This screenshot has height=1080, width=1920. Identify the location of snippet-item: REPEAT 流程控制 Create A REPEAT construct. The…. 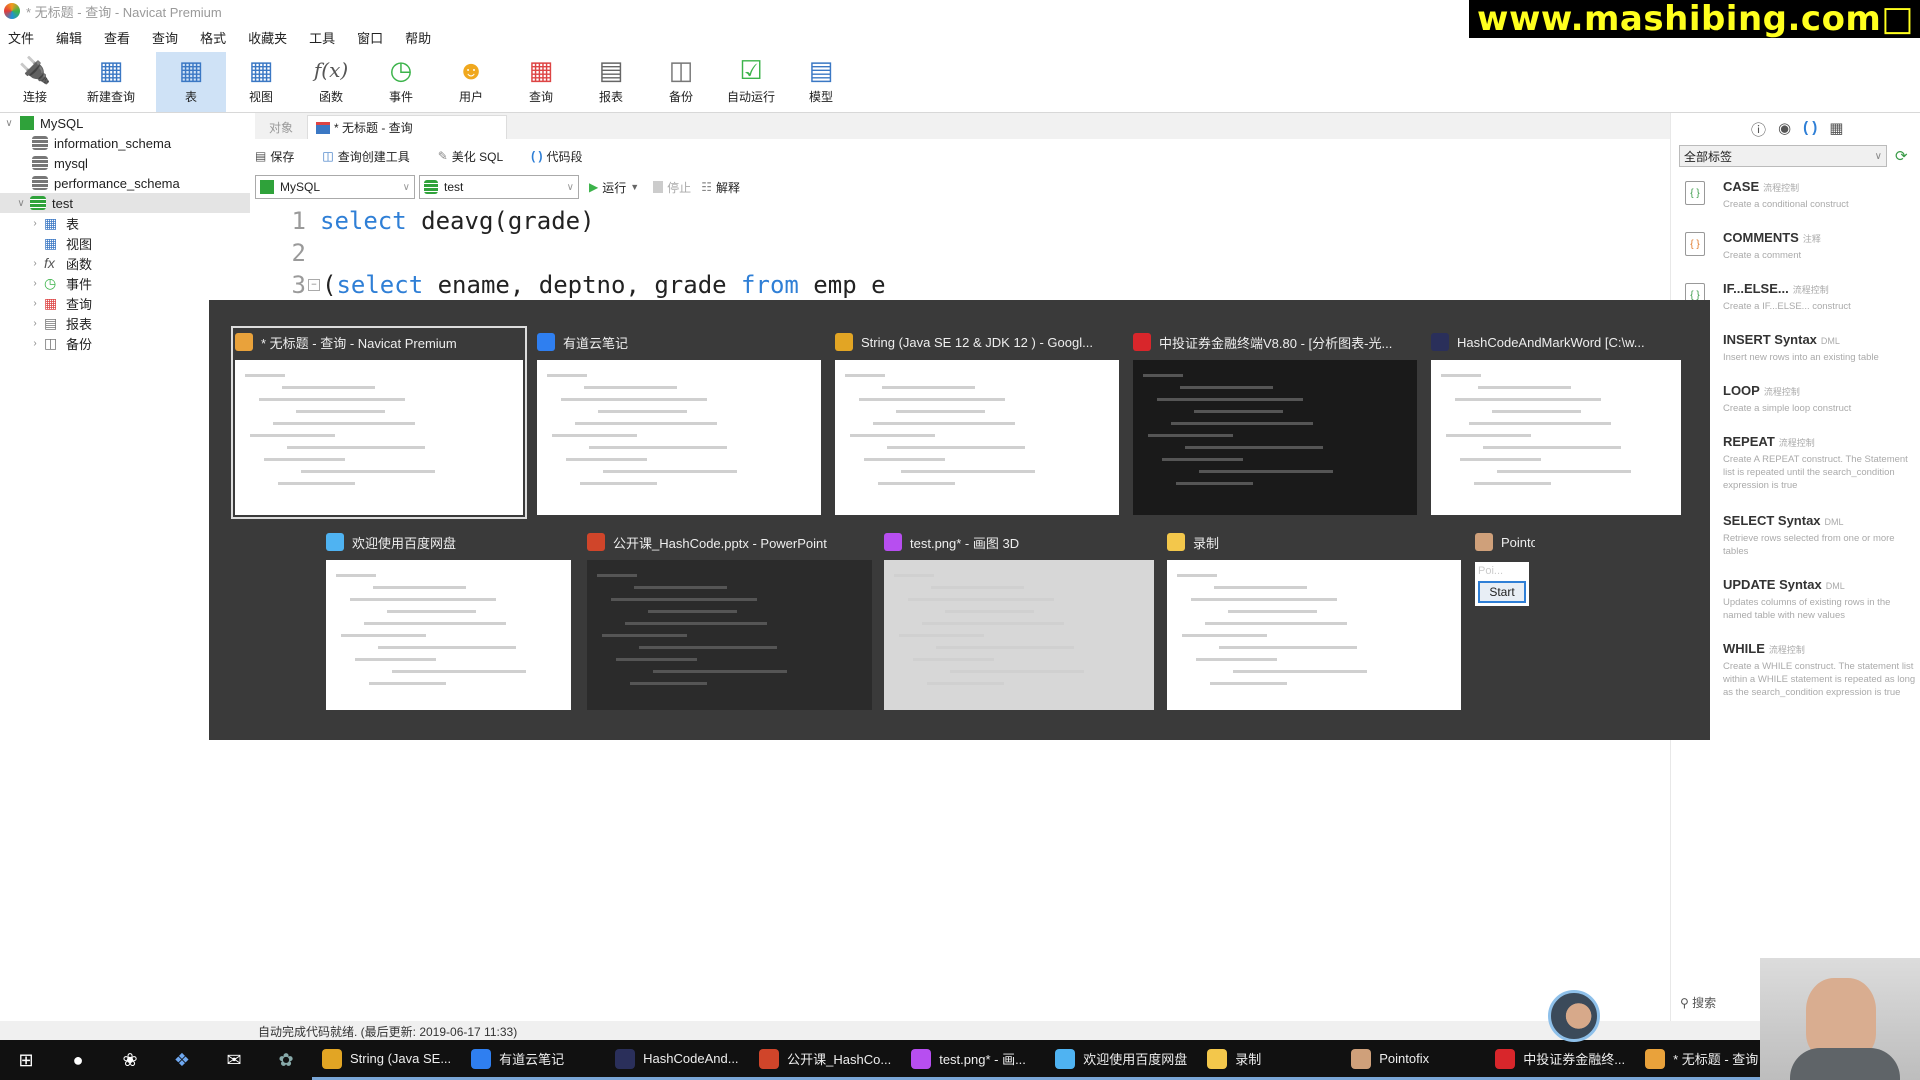
(1801, 463).